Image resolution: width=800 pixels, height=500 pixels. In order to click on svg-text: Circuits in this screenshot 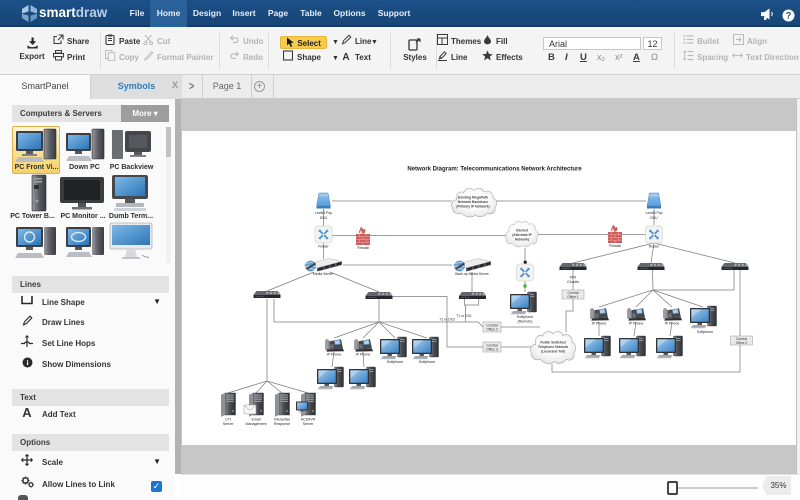, I will do `click(573, 282)`.